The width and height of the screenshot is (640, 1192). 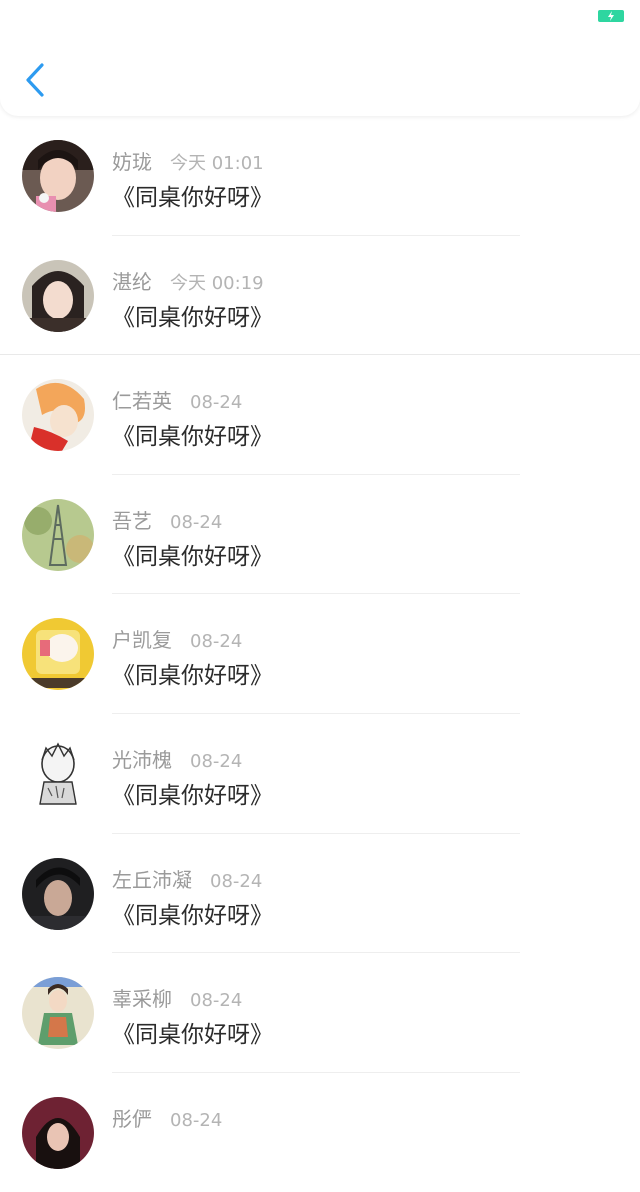 I want to click on message-time: 今天 01:01, so click(x=217, y=163).